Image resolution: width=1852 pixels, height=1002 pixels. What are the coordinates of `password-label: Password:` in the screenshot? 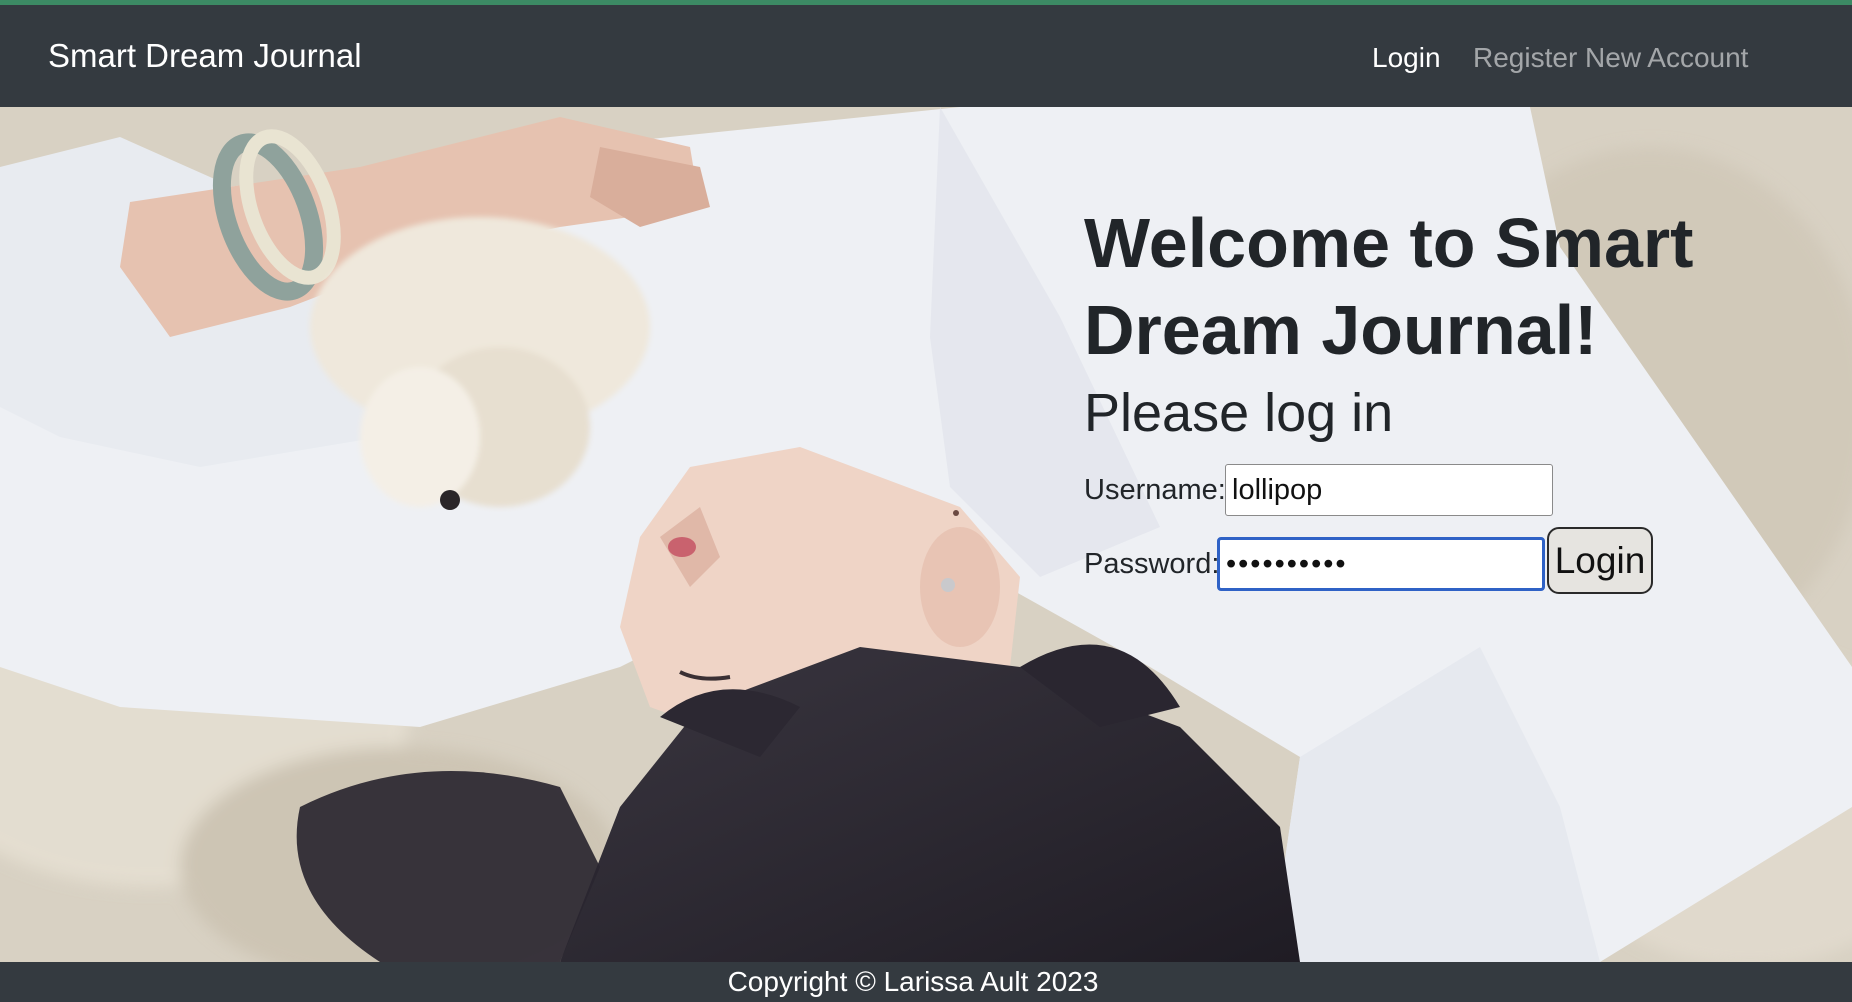 It's located at (1152, 564).